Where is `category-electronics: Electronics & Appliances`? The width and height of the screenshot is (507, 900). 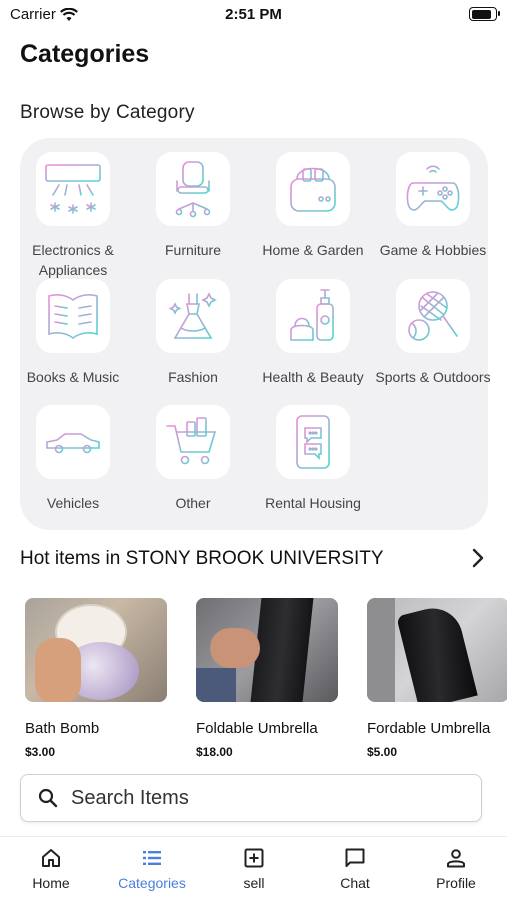
category-electronics: Electronics & Appliances is located at coordinates (73, 216).